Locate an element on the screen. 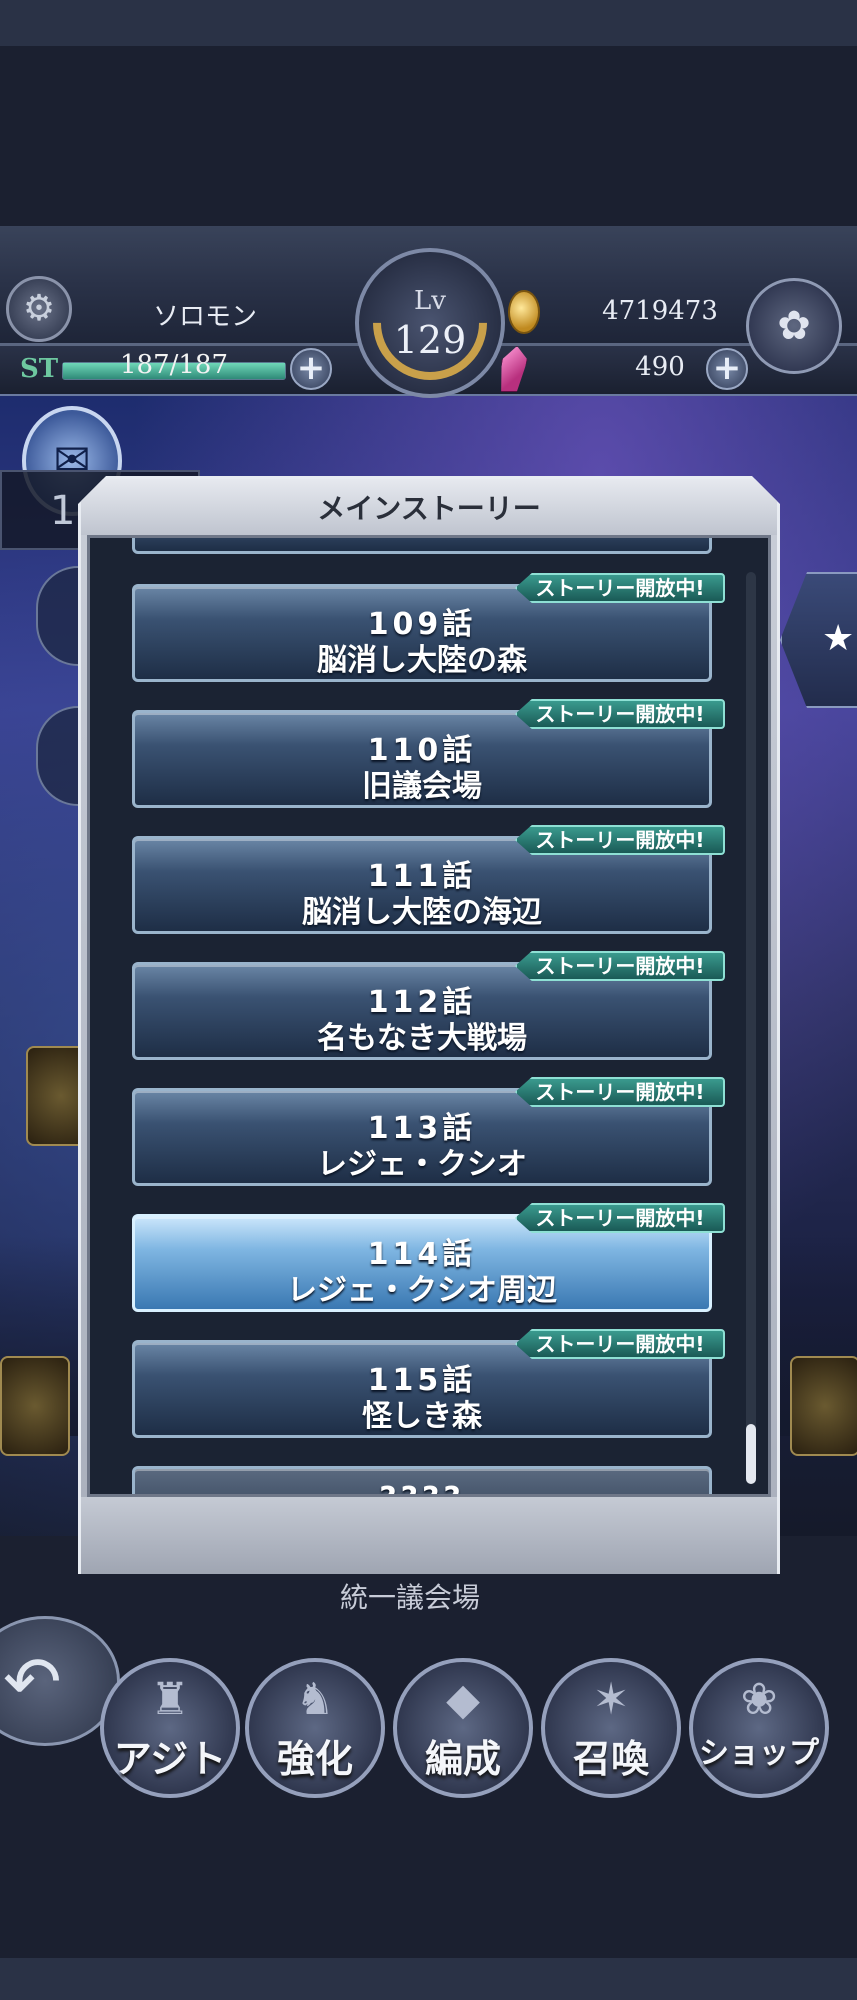 Image resolution: width=857 pixels, height=2000 pixels. chapter-title: レジェ・クシオ周辺 is located at coordinates (422, 1290).